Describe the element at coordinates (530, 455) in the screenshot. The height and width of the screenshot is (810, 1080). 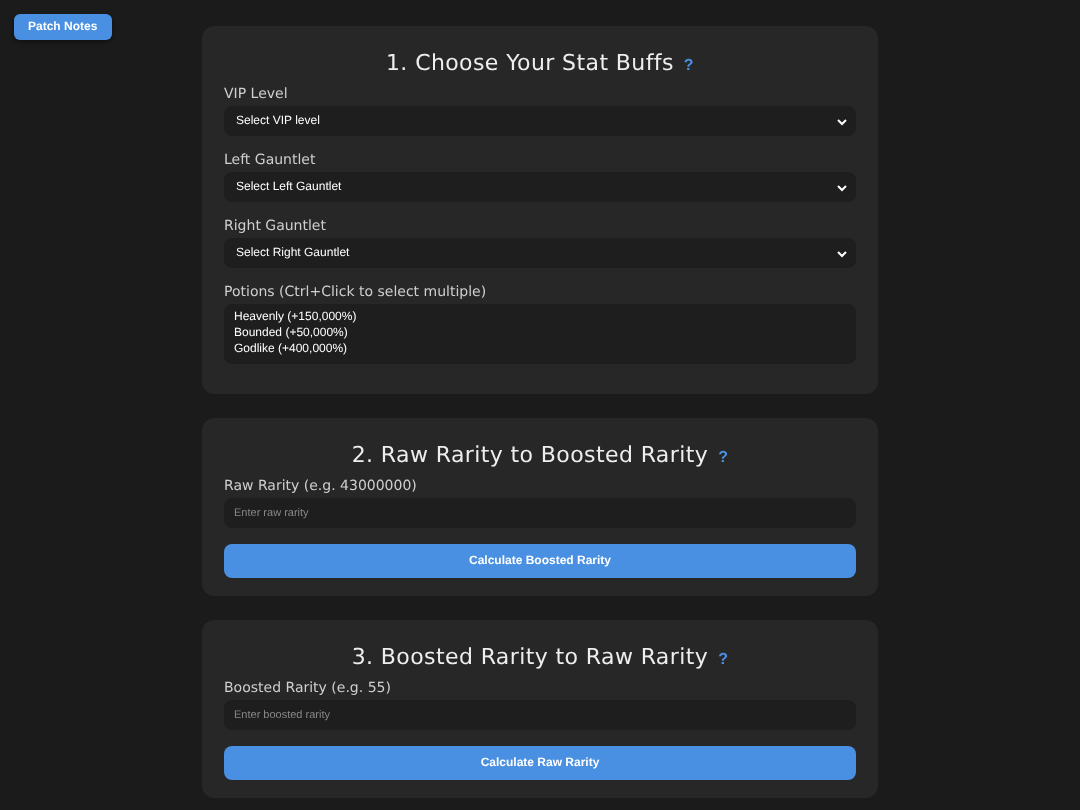
I see `card-title: 2. Raw Rarity to Boosted Rarity` at that location.